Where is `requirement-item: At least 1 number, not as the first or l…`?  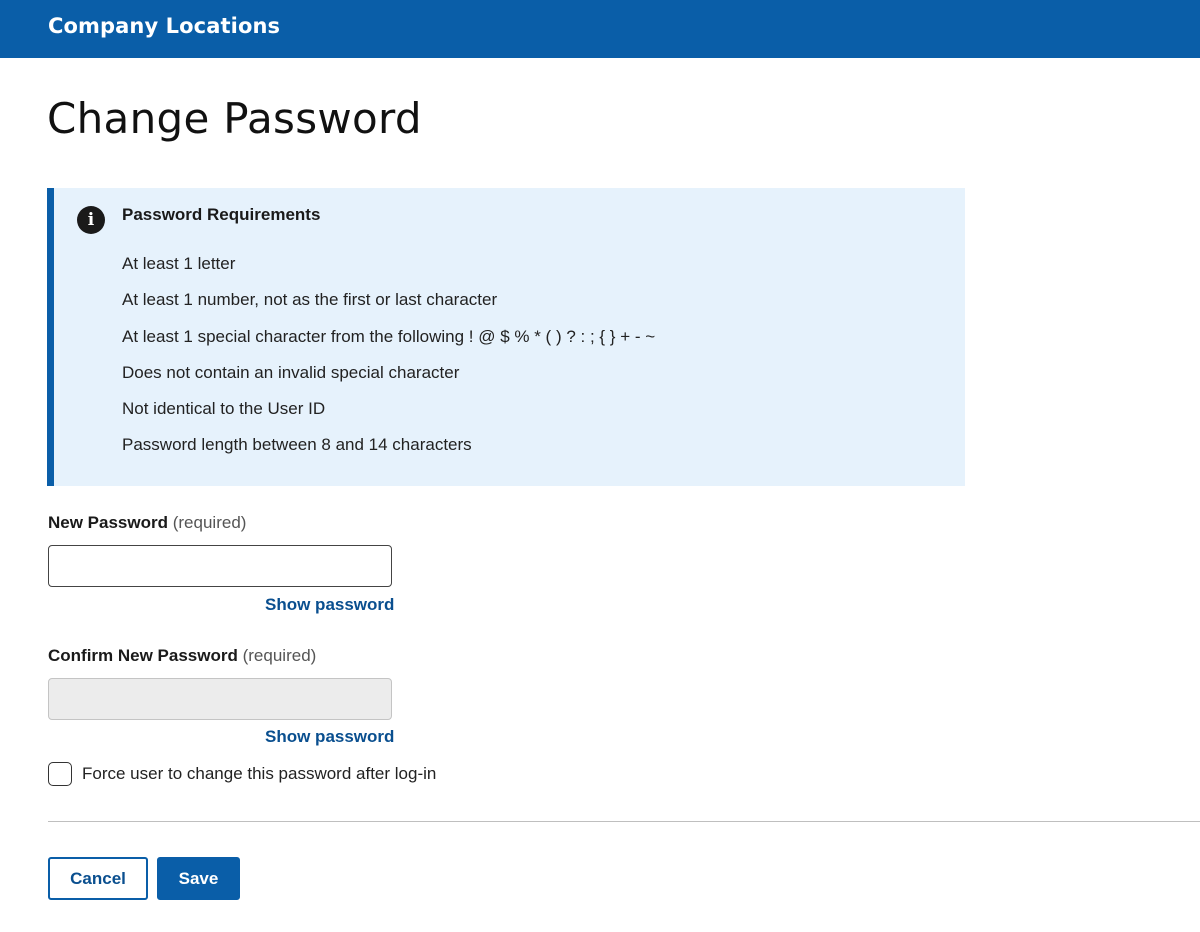
requirement-item: At least 1 number, not as the first or l… is located at coordinates (310, 300).